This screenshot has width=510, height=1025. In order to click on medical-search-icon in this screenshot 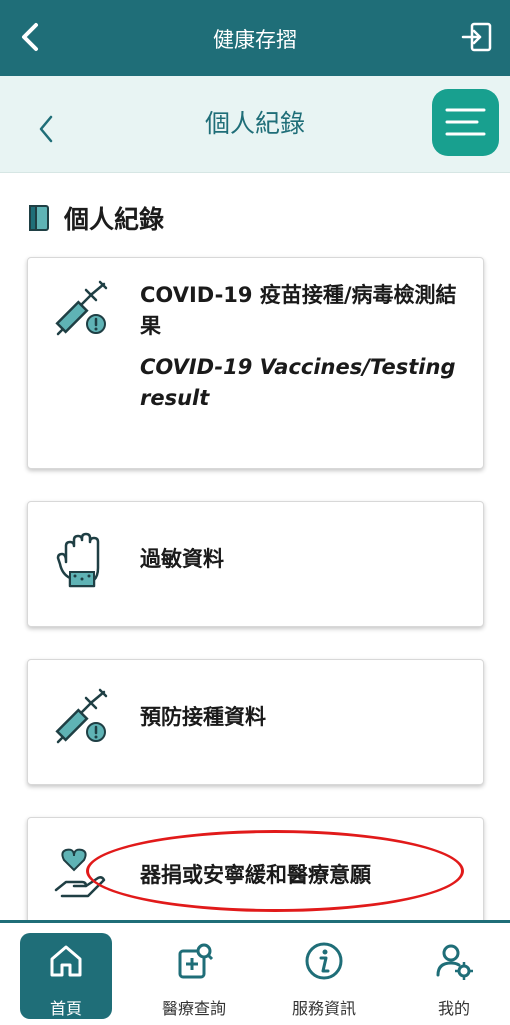, I will do `click(196, 961)`.